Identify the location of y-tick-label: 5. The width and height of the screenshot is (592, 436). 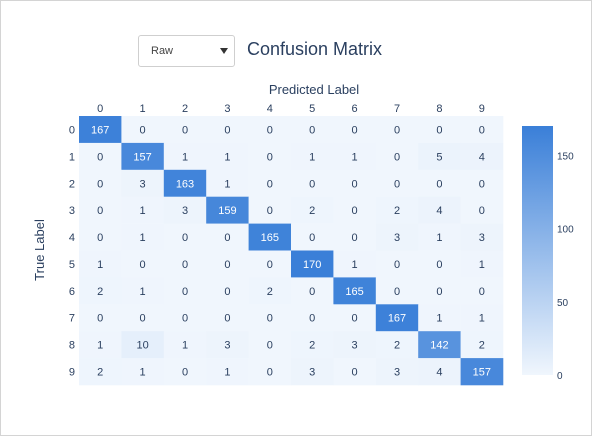
(72, 265).